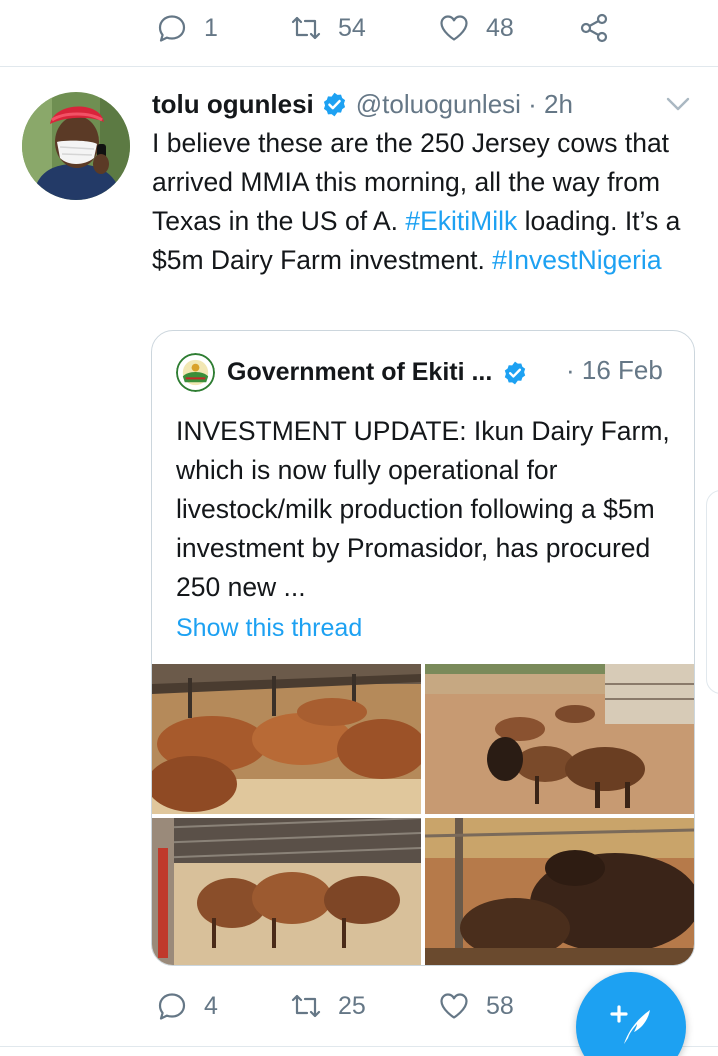  I want to click on quoted-tweet-date: · 16 Feb, so click(614, 370).